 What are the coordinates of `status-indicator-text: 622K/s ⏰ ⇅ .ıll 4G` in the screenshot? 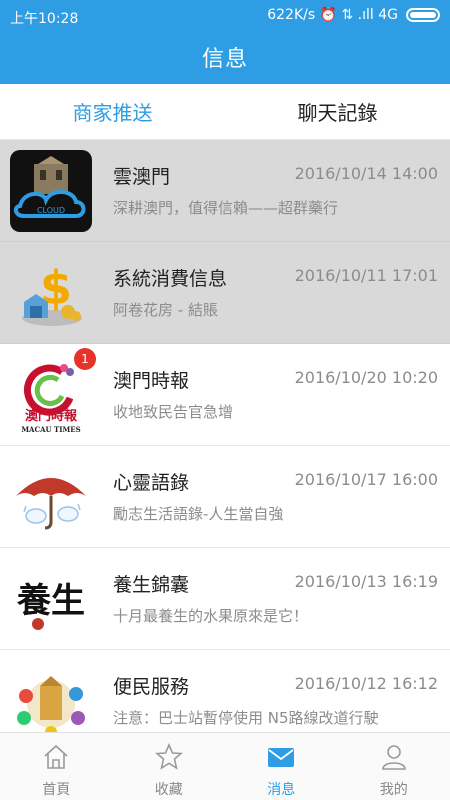 It's located at (332, 15).